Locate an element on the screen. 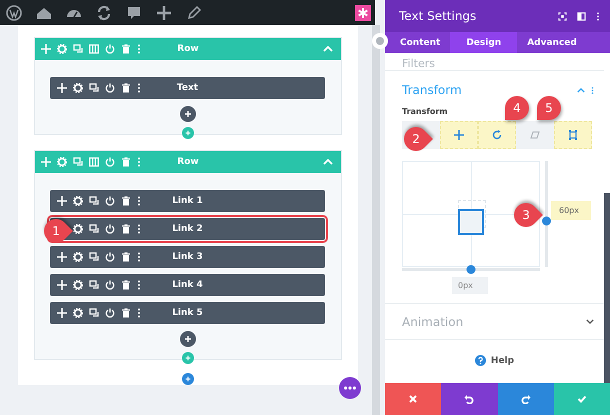 The image size is (610, 415). help-icon is located at coordinates (480, 360).